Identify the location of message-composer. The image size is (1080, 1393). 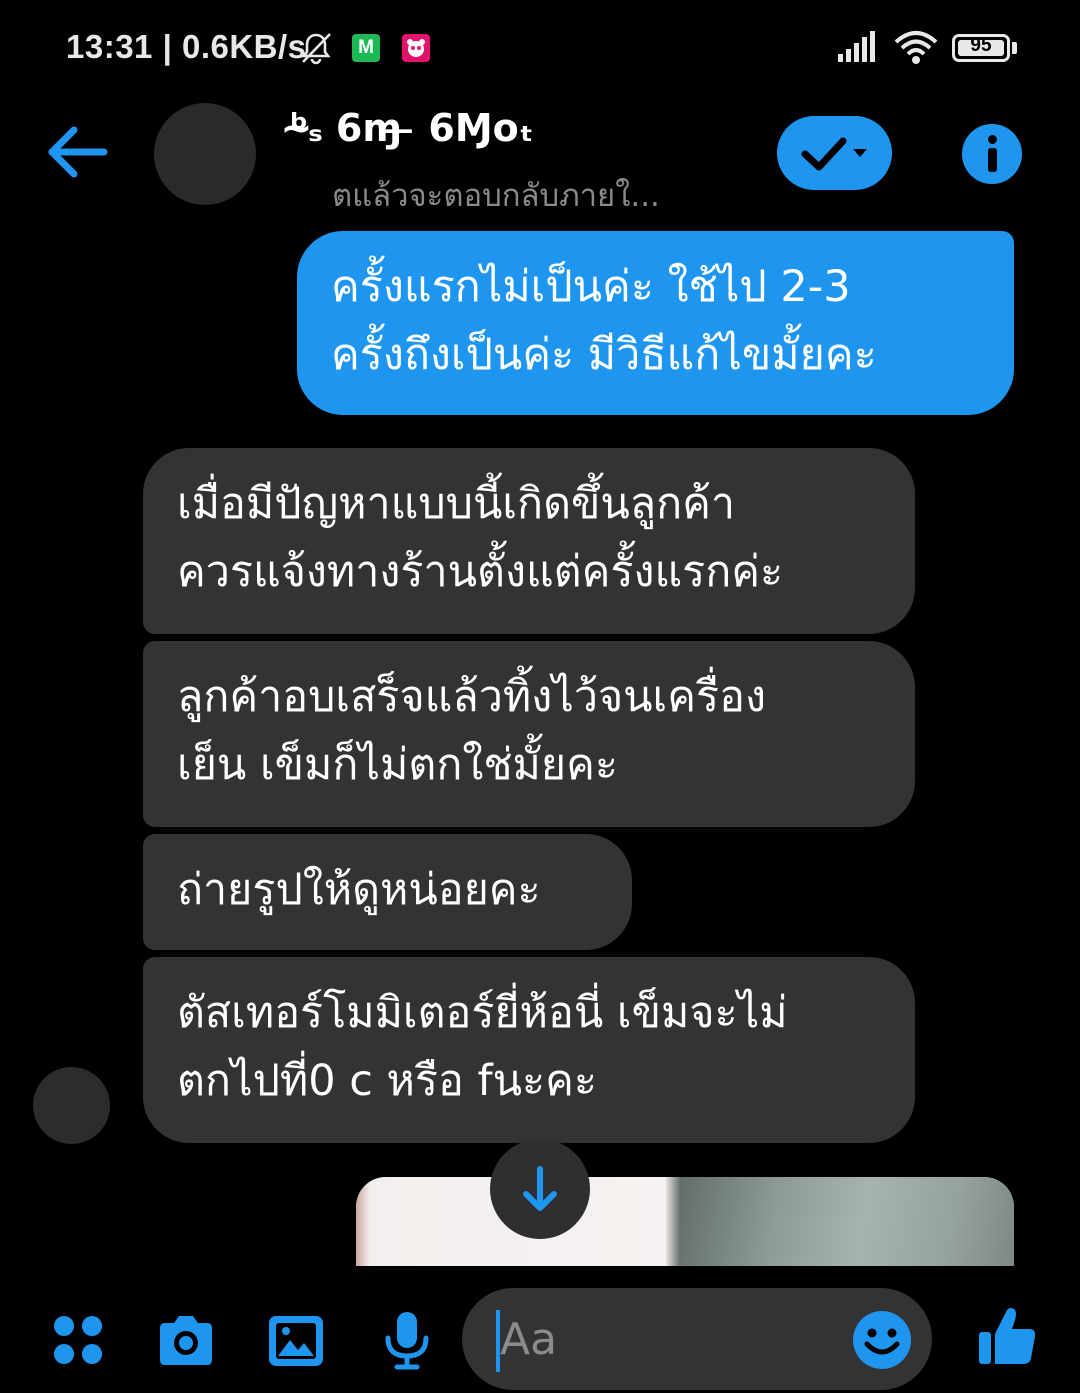
(540, 1329).